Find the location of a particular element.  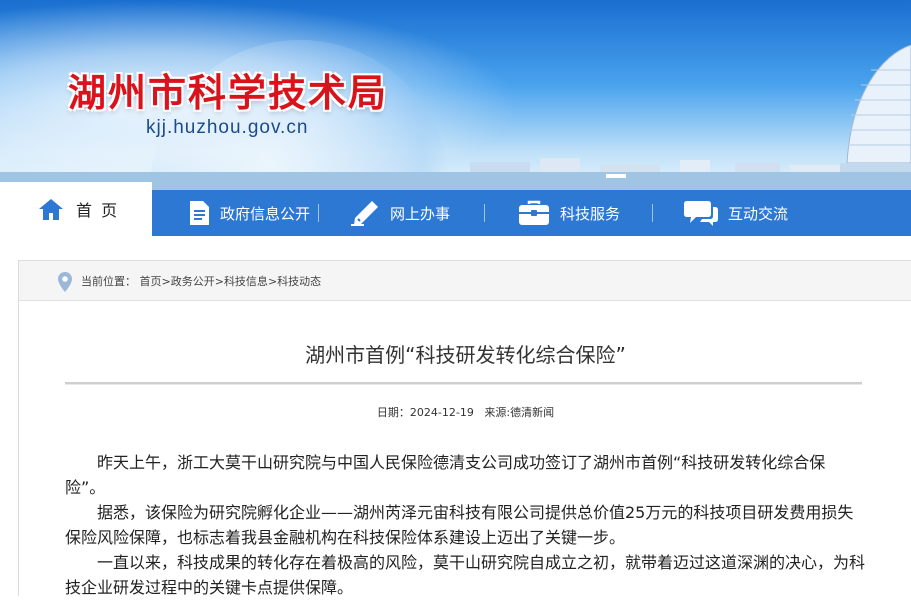

article-meta: 日期：2024-12-19 来源:德清新闻 is located at coordinates (465, 412).